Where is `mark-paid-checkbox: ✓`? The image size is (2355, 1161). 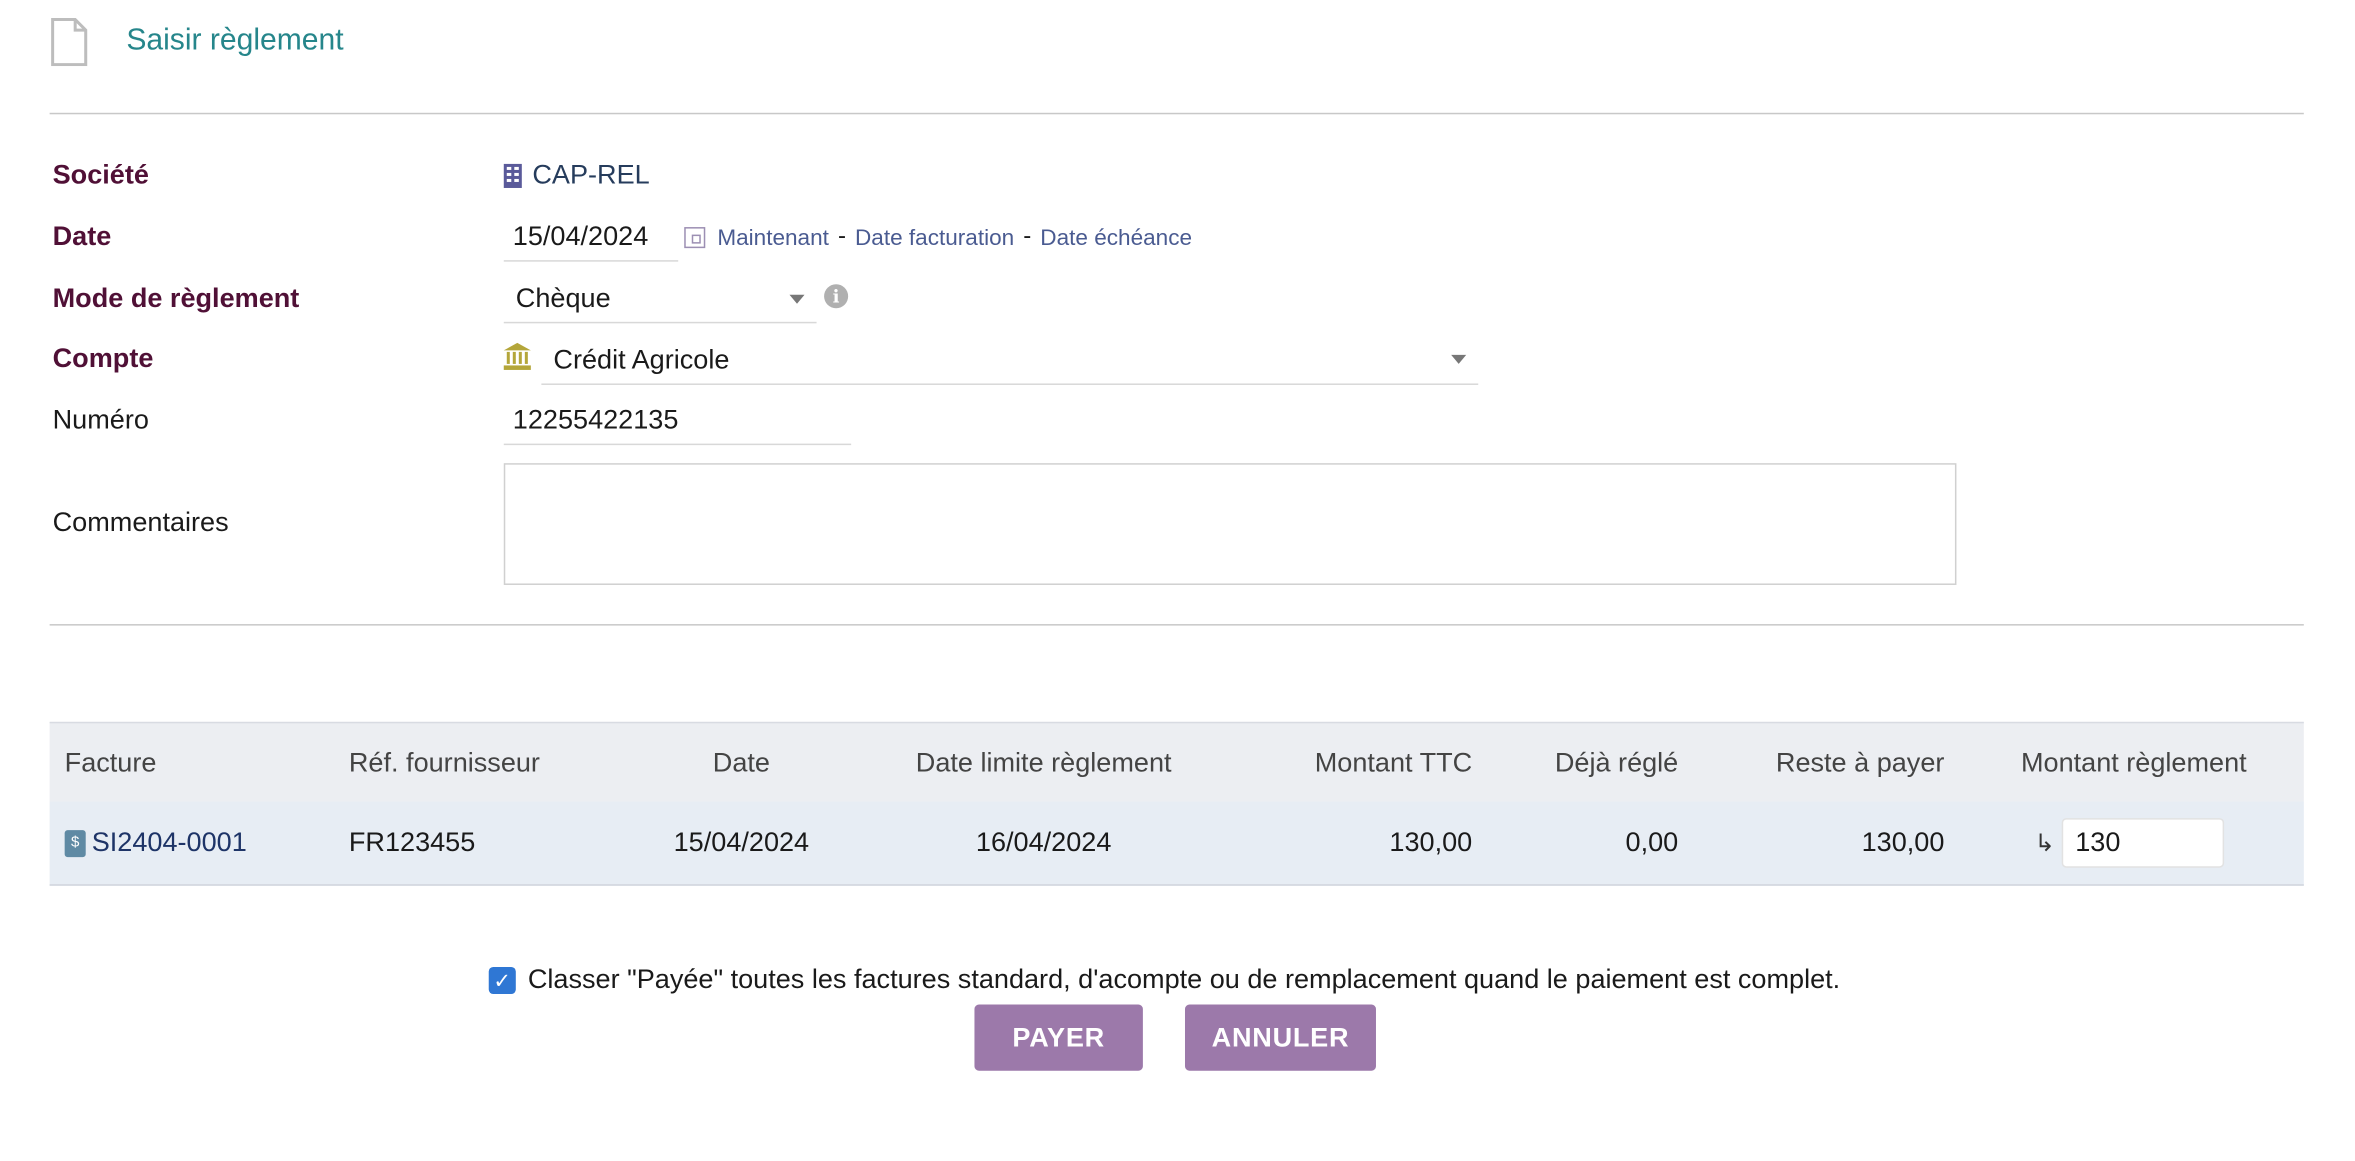
mark-paid-checkbox: ✓ is located at coordinates (502, 980).